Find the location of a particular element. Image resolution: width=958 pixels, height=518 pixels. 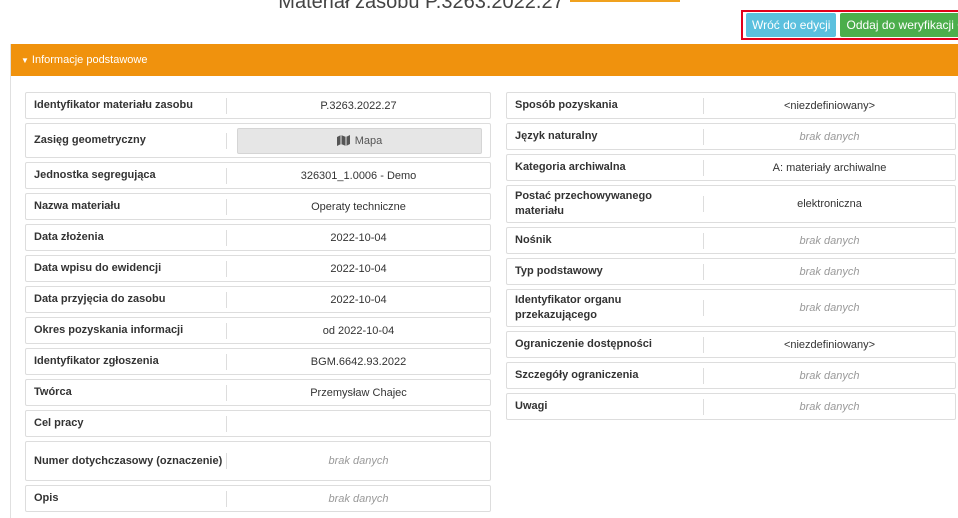

field-row: Data złożenia 2022-10-04 is located at coordinates (258, 237).